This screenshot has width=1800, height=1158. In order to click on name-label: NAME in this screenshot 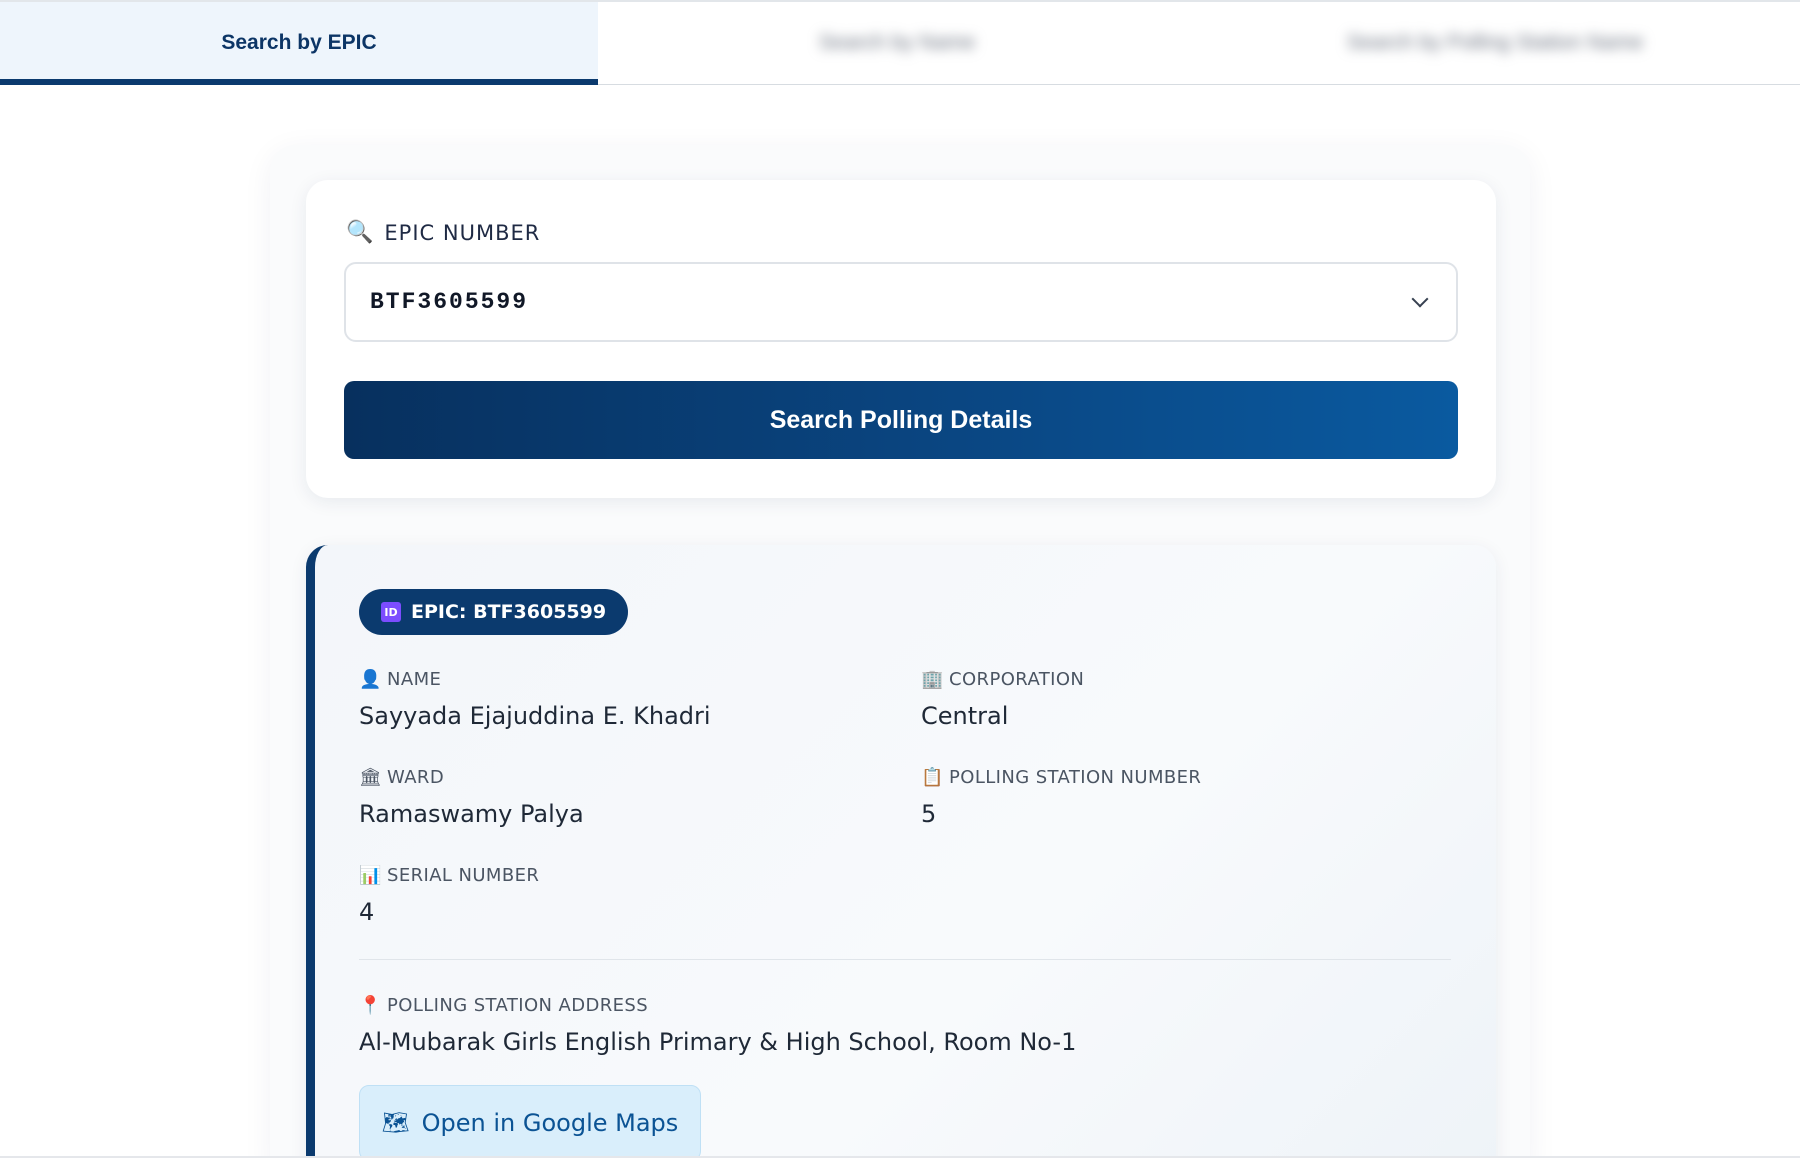, I will do `click(414, 679)`.